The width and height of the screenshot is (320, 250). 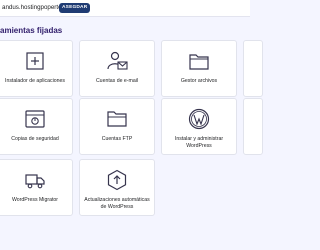 I want to click on tool-card-wordpress-migrator: WordPress Migrator, so click(x=36, y=187).